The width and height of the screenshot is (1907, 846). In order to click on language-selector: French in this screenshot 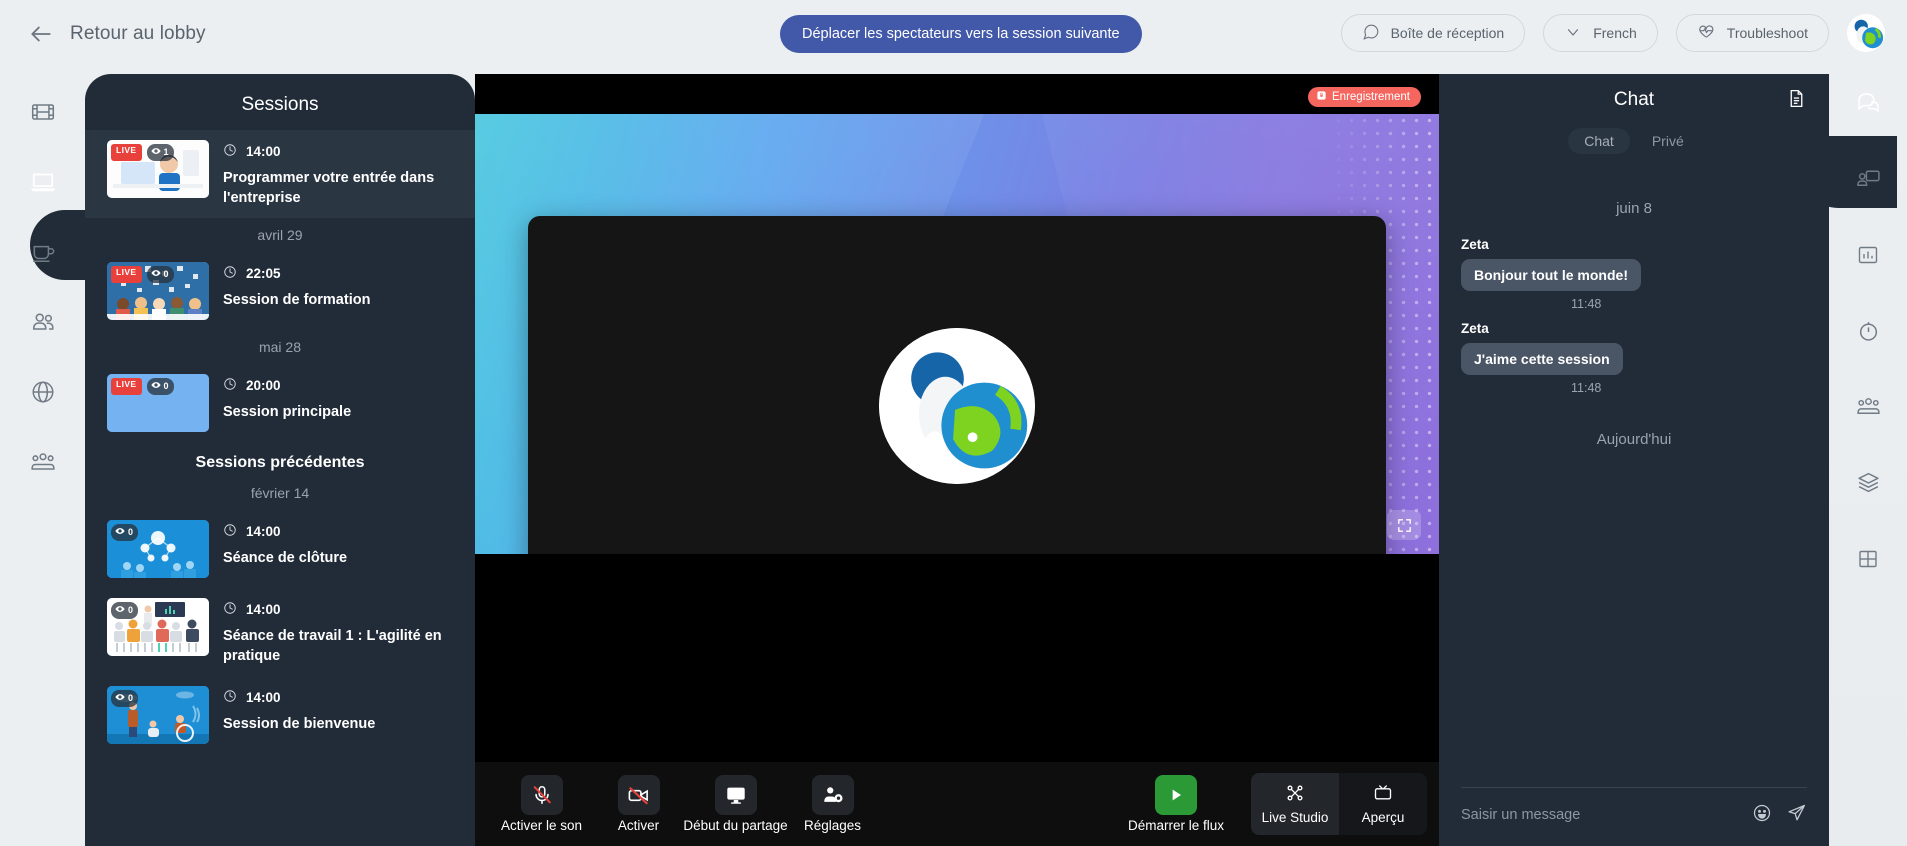, I will do `click(1600, 33)`.